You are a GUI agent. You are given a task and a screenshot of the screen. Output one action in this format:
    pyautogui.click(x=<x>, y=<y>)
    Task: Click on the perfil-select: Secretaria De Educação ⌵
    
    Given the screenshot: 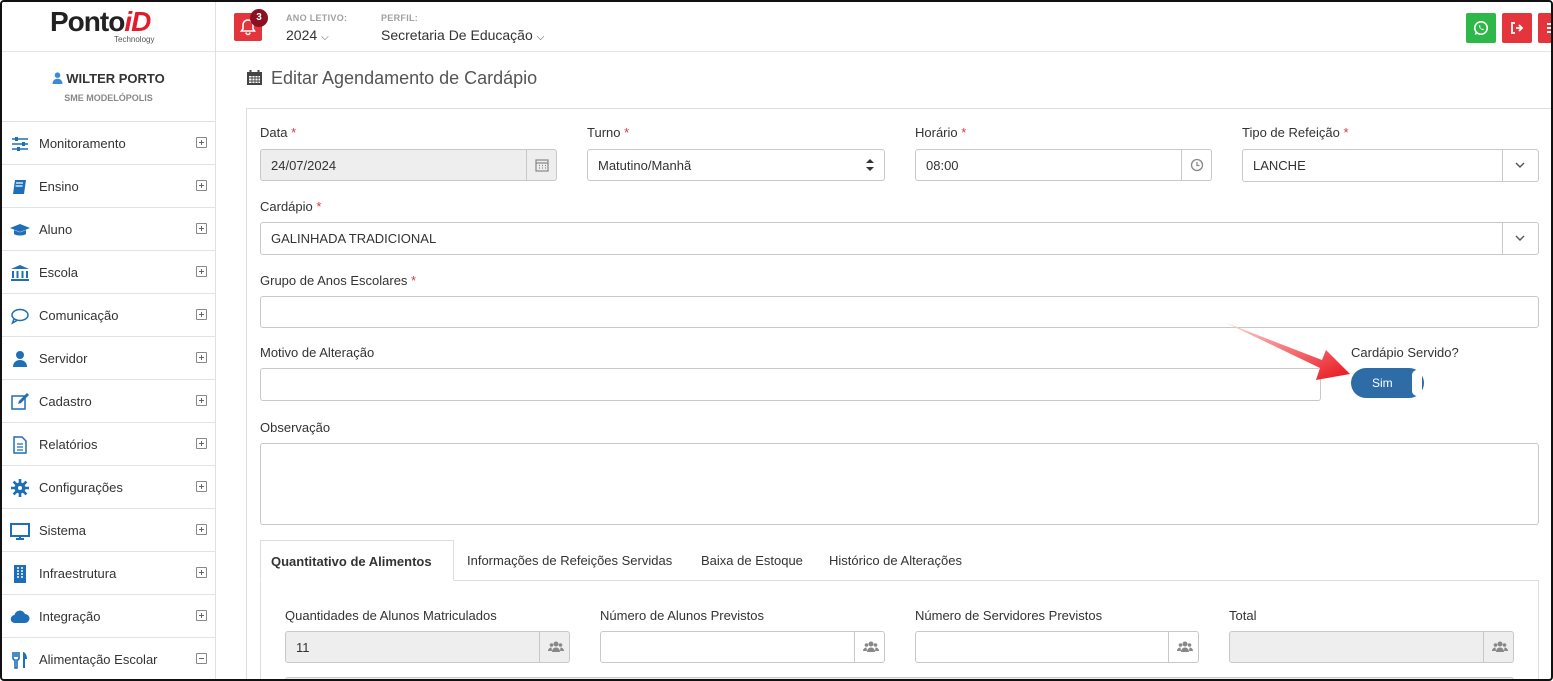 What is the action you would take?
    pyautogui.click(x=462, y=35)
    